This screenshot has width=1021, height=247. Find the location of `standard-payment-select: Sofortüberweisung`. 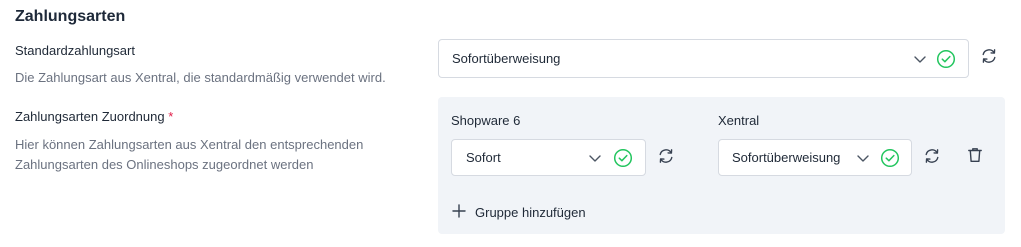

standard-payment-select: Sofortüberweisung is located at coordinates (703, 58).